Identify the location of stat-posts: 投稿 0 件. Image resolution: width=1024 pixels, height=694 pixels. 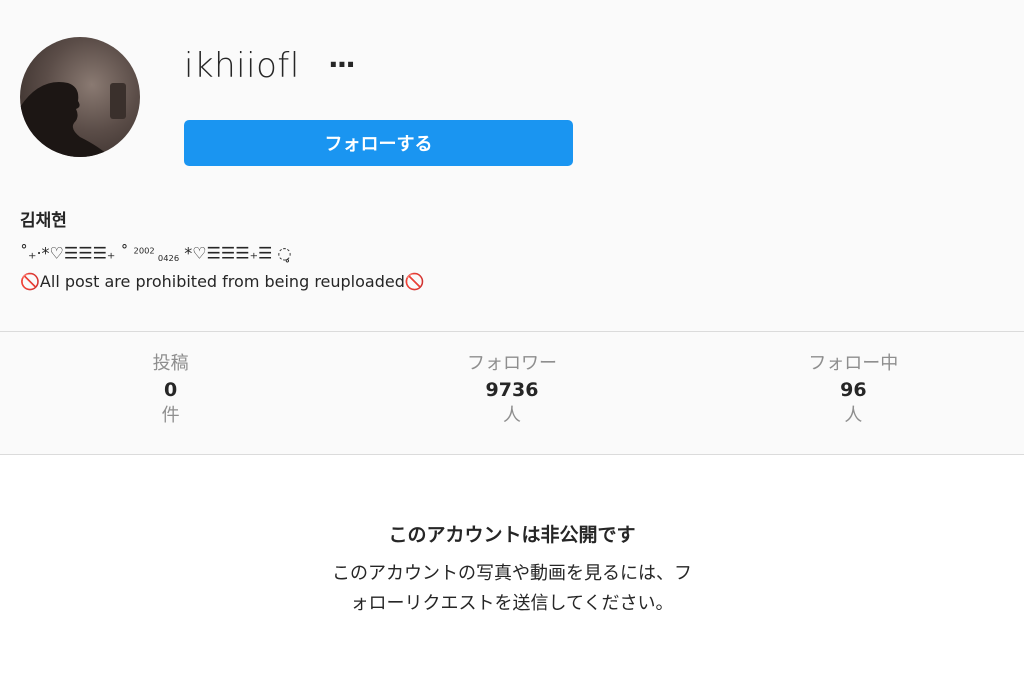
(170, 393).